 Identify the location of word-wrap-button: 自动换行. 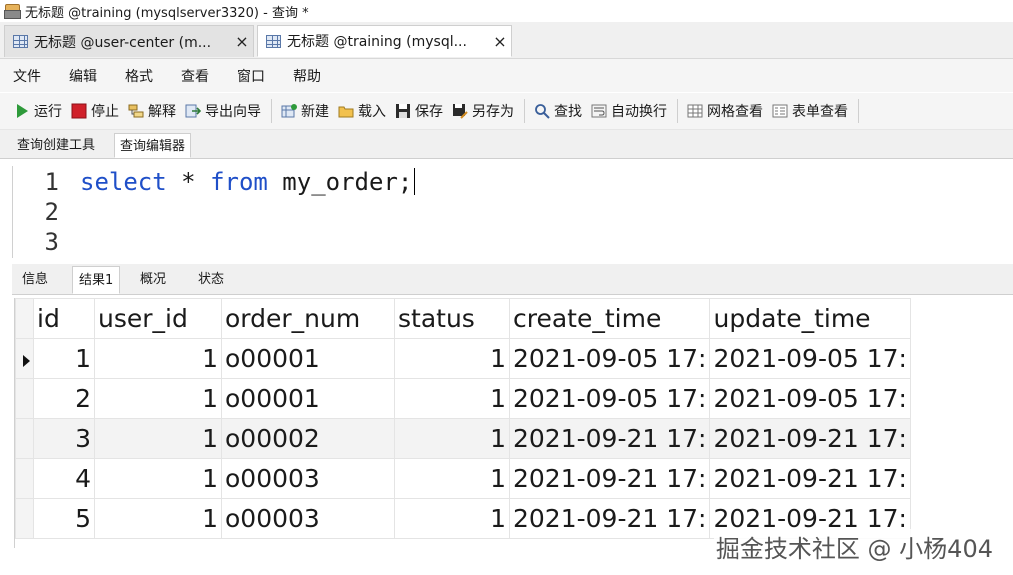
(629, 111).